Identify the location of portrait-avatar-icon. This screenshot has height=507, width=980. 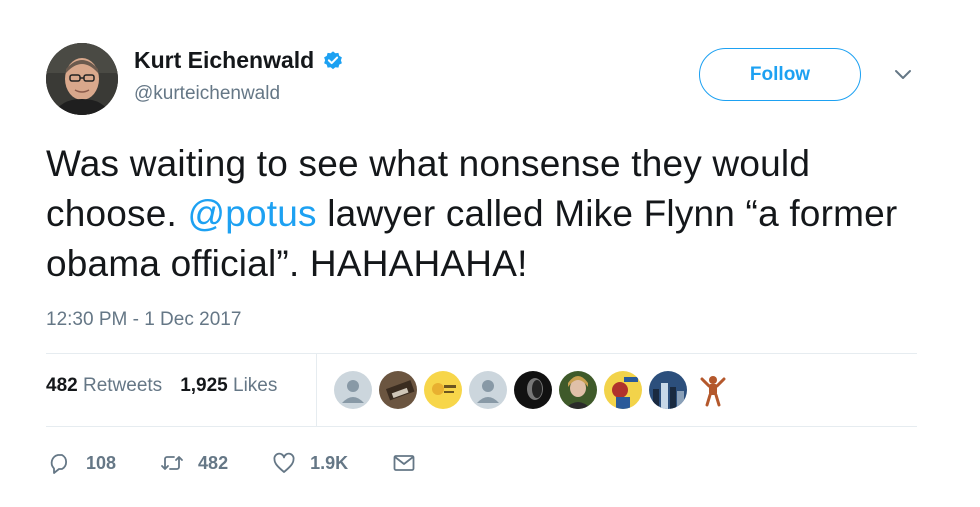
(578, 390).